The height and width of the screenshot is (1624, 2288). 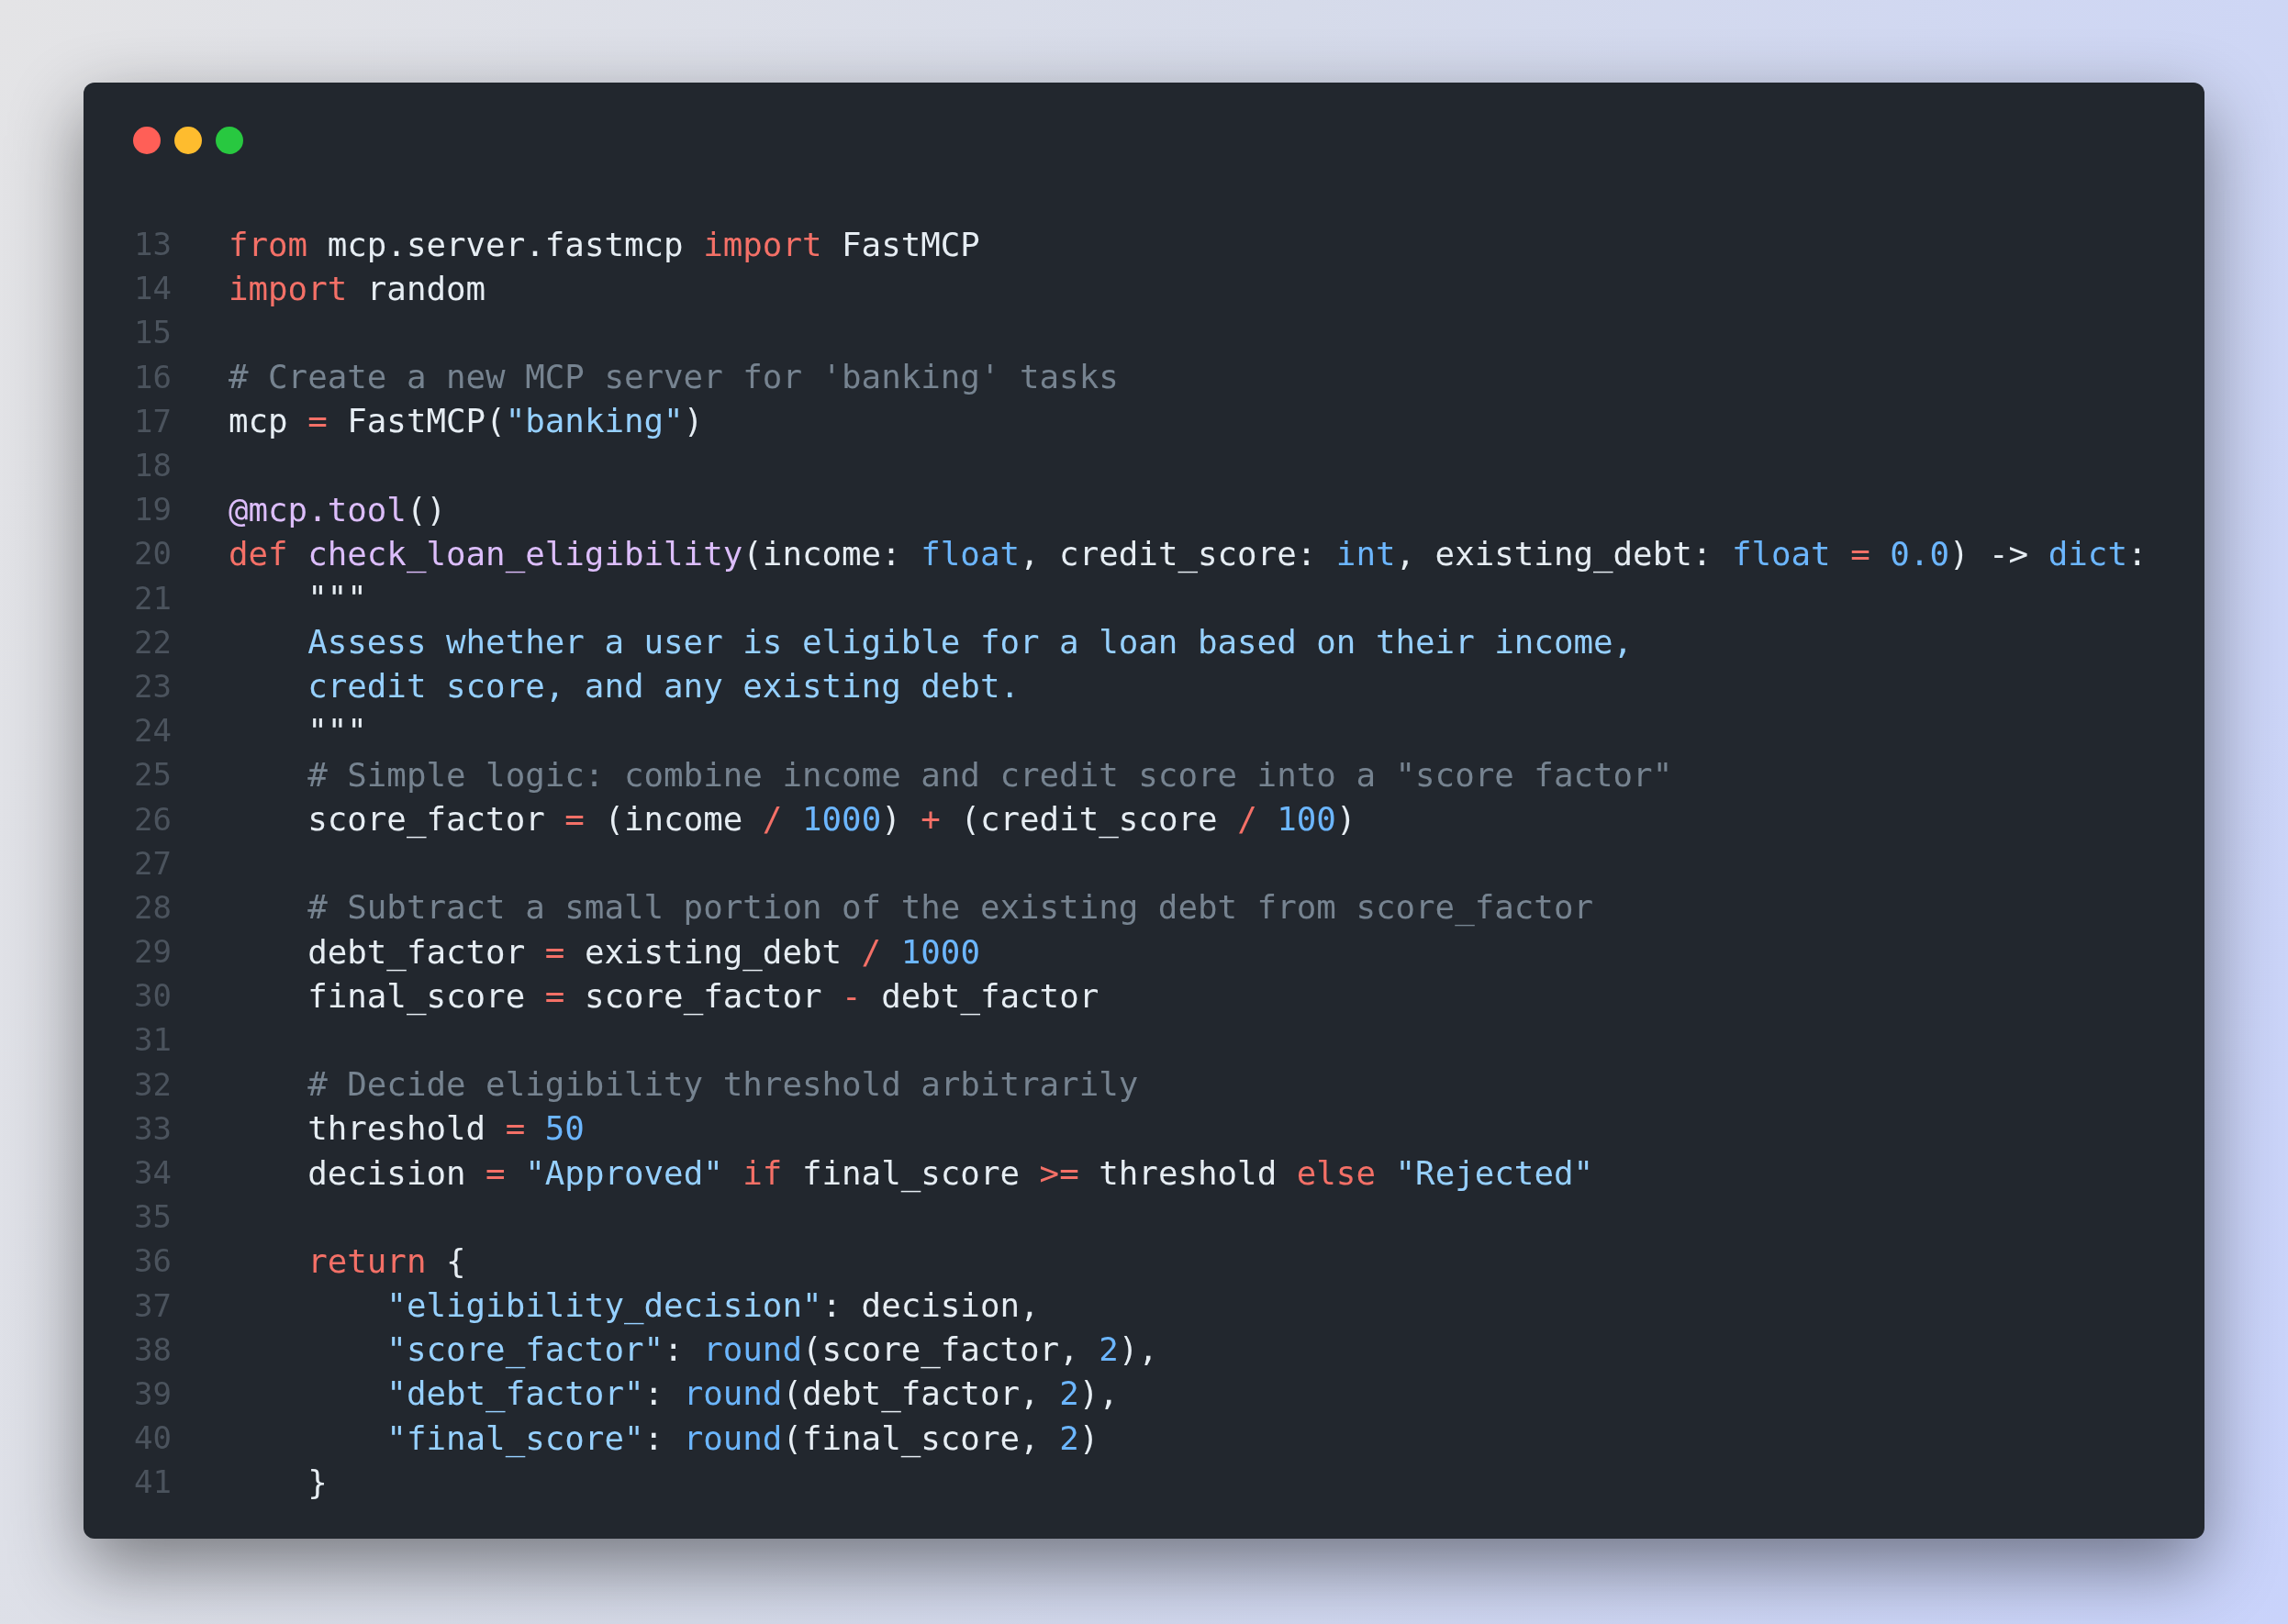 I want to click on code-line: # Simple logic: combine income and credit score into a "score factor", so click(x=990, y=774).